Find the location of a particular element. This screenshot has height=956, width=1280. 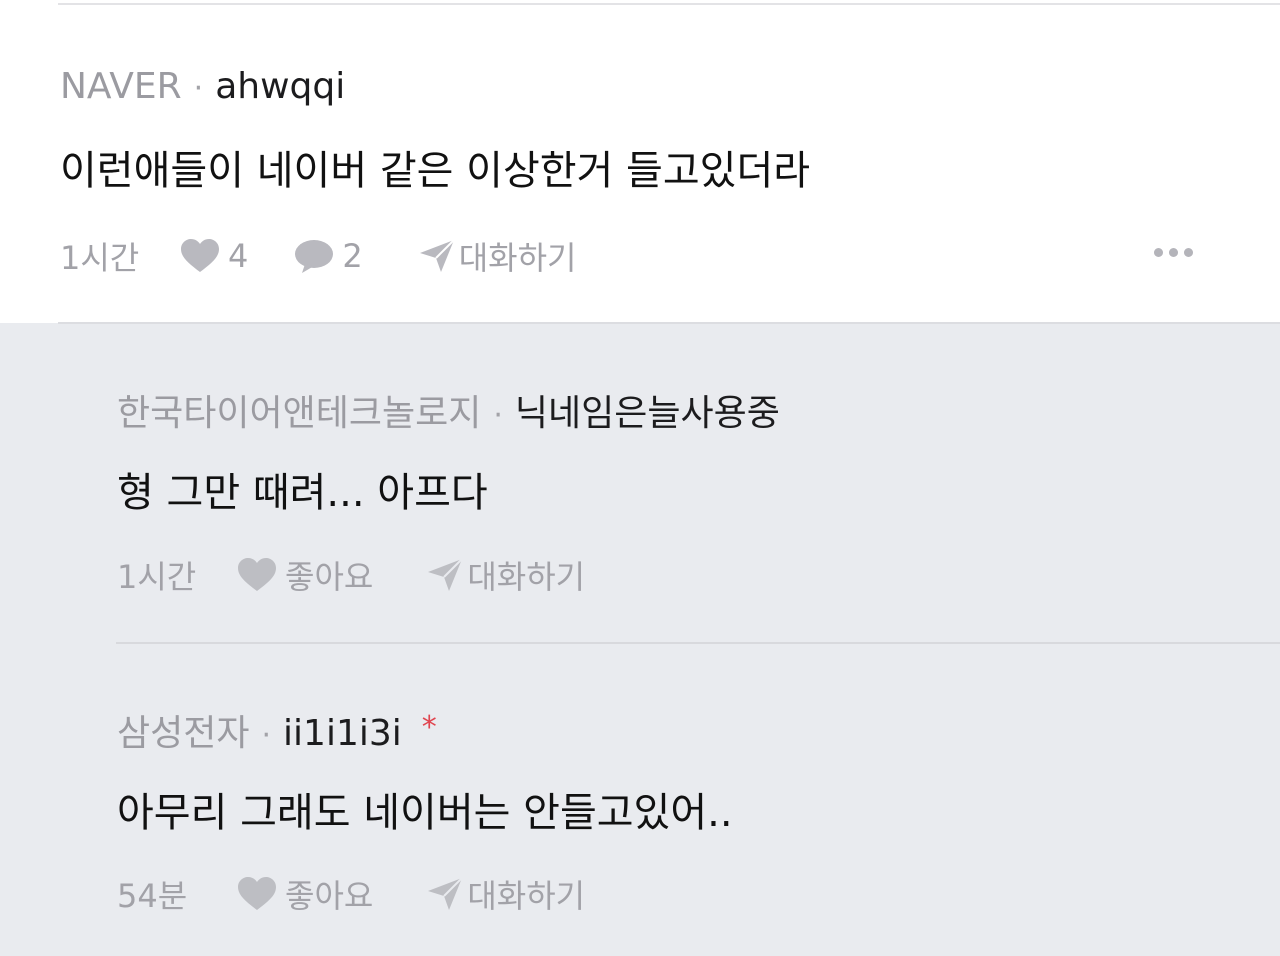

comment-button: 2 is located at coordinates (328, 256).